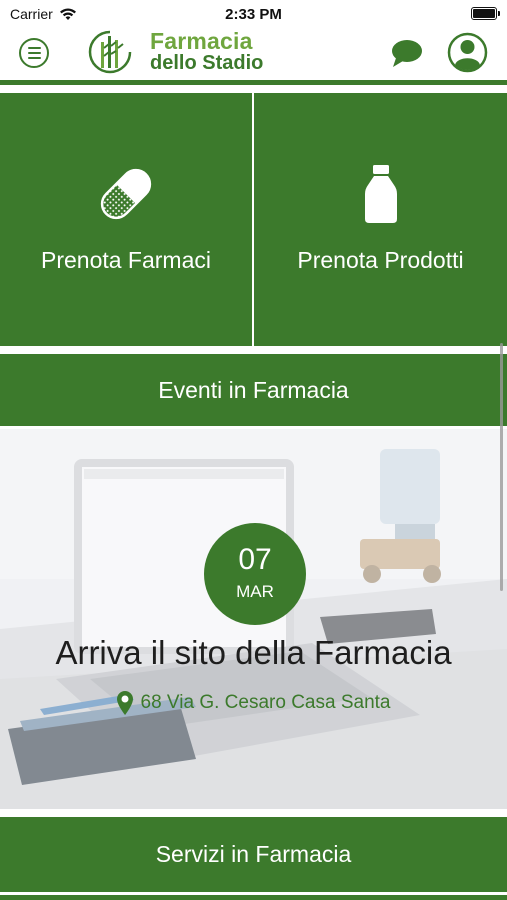 Image resolution: width=507 pixels, height=900 pixels. What do you see at coordinates (126, 194) in the screenshot?
I see `capsule-icon` at bounding box center [126, 194].